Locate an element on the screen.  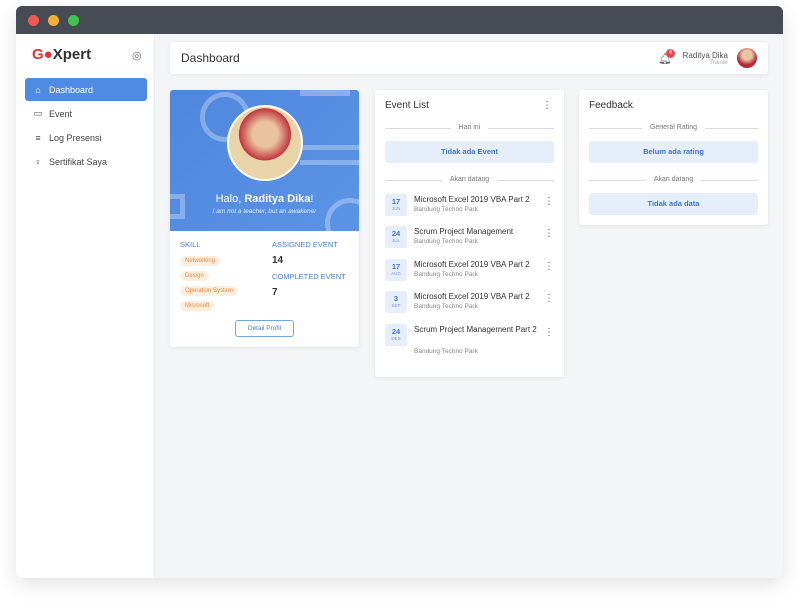
rating-empty-state: Belum ada rating is located at coordinates (673, 152).